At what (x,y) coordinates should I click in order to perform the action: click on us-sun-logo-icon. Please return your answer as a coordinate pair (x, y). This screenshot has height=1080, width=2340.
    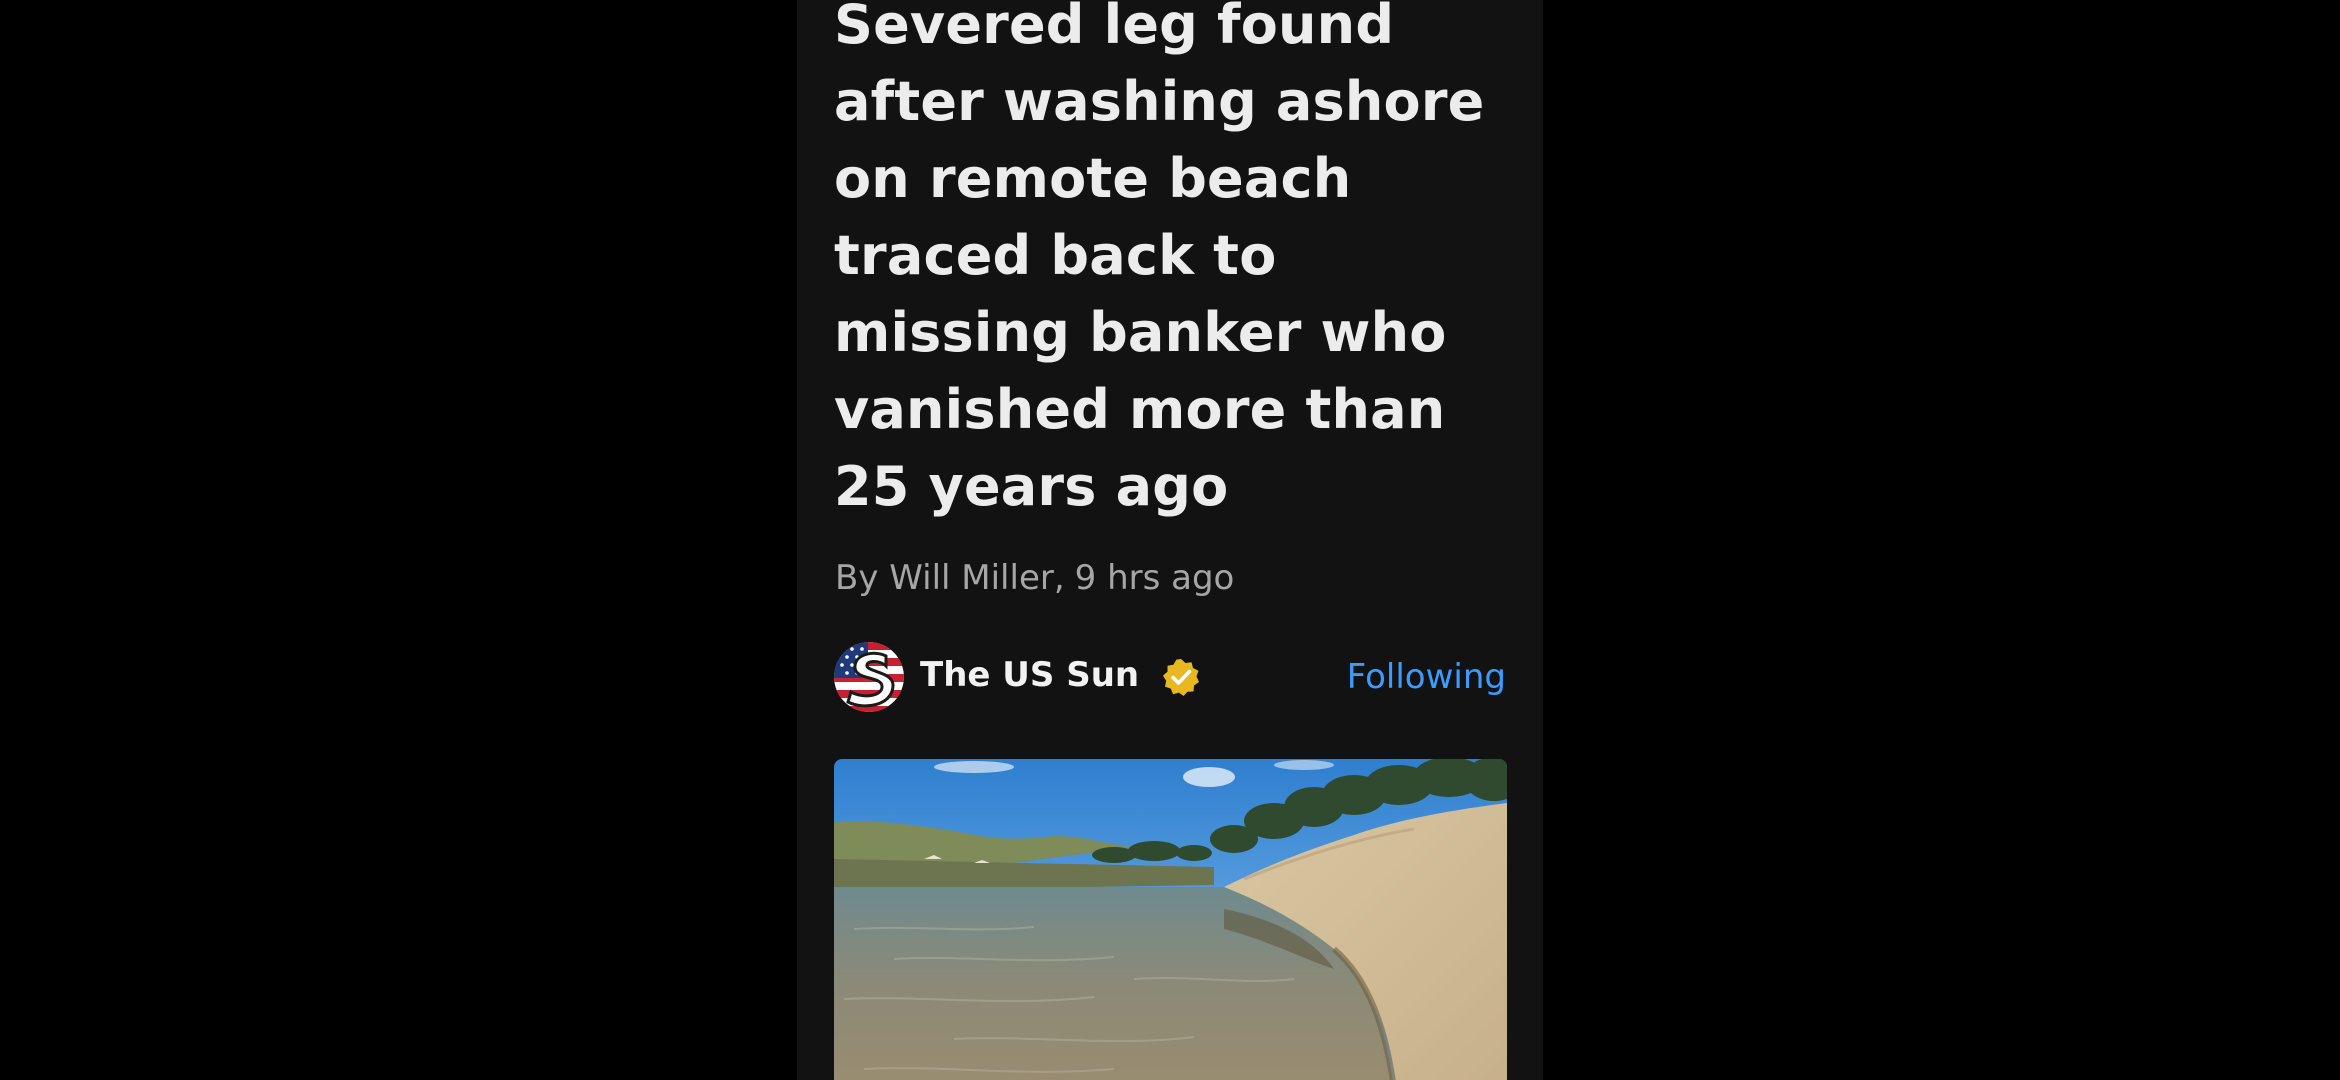
    Looking at the image, I should click on (869, 677).